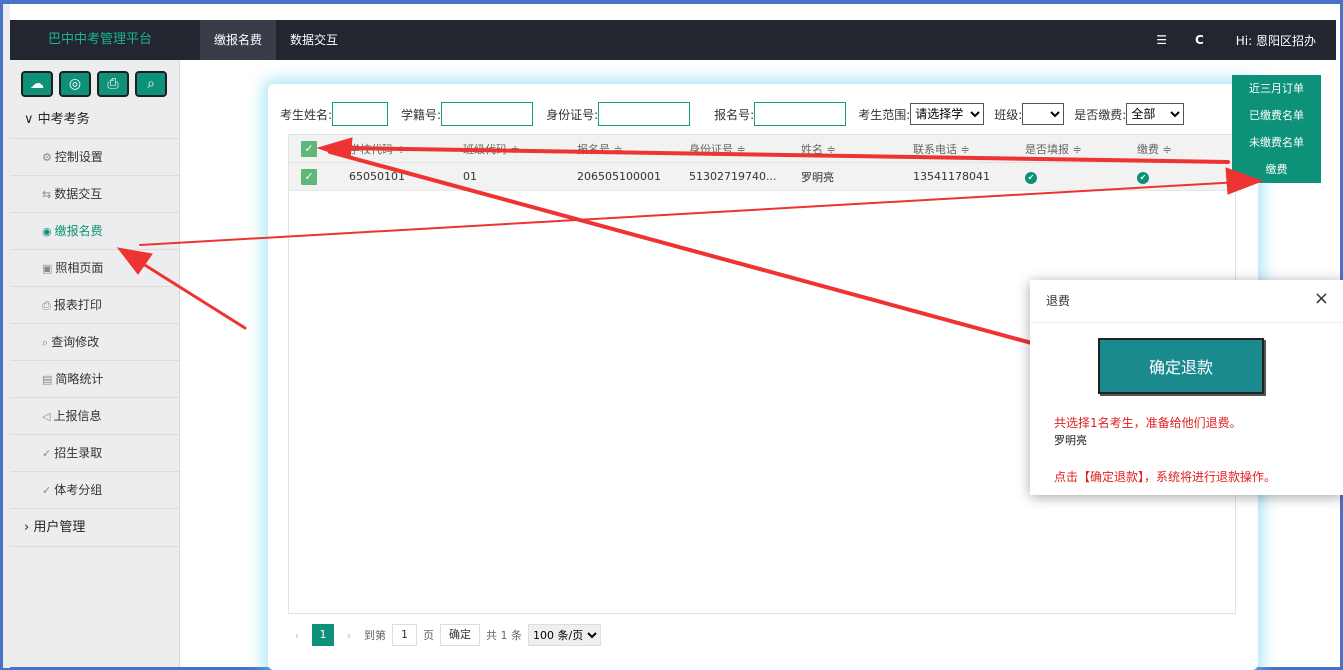 The image size is (1343, 670). I want to click on next-page-icon: ›, so click(349, 635).